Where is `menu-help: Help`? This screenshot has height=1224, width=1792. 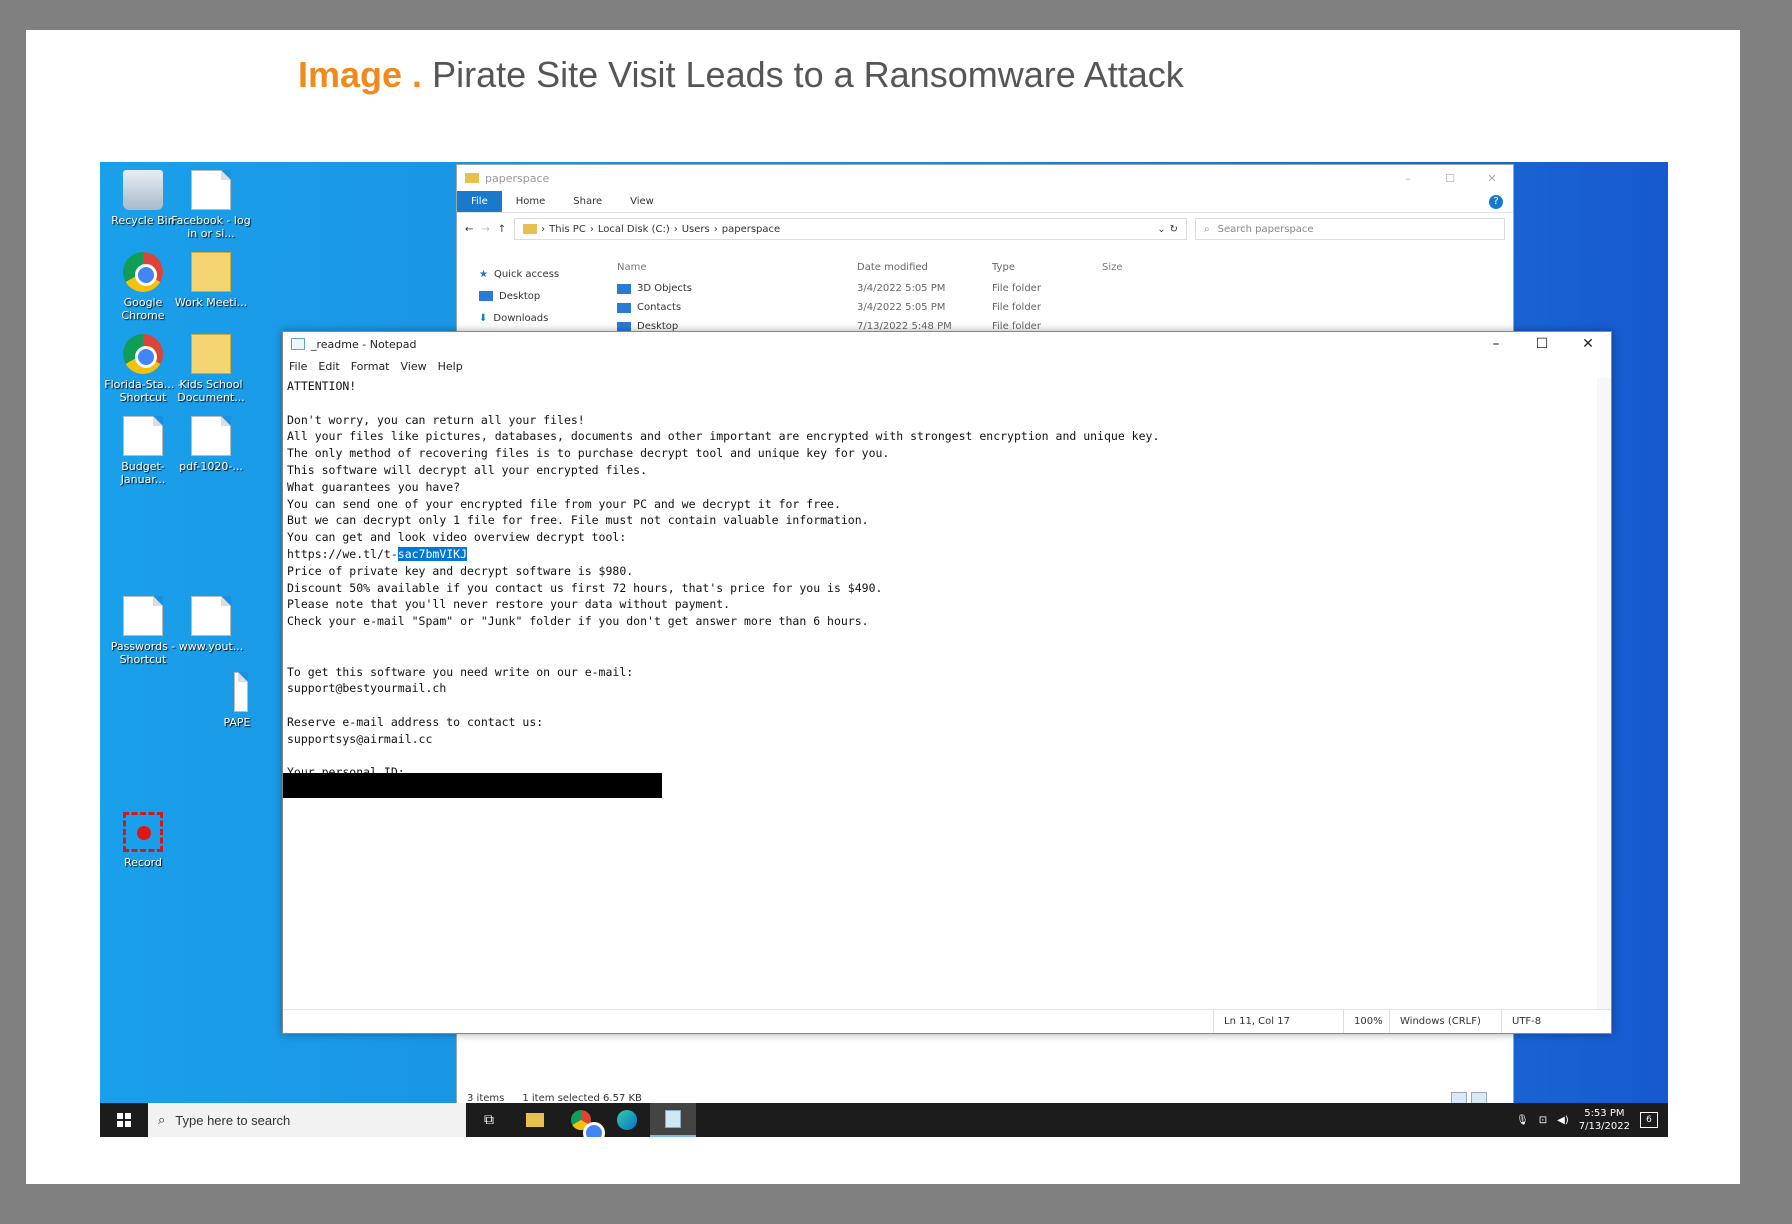
menu-help: Help is located at coordinates (450, 366).